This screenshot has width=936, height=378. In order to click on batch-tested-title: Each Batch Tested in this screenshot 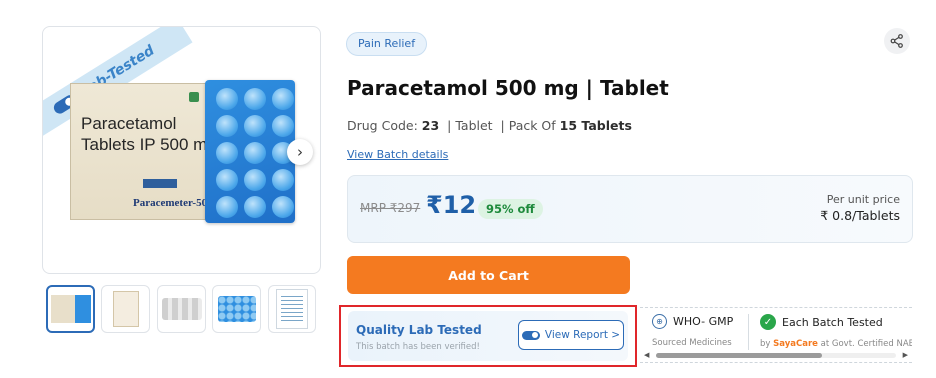, I will do `click(832, 322)`.